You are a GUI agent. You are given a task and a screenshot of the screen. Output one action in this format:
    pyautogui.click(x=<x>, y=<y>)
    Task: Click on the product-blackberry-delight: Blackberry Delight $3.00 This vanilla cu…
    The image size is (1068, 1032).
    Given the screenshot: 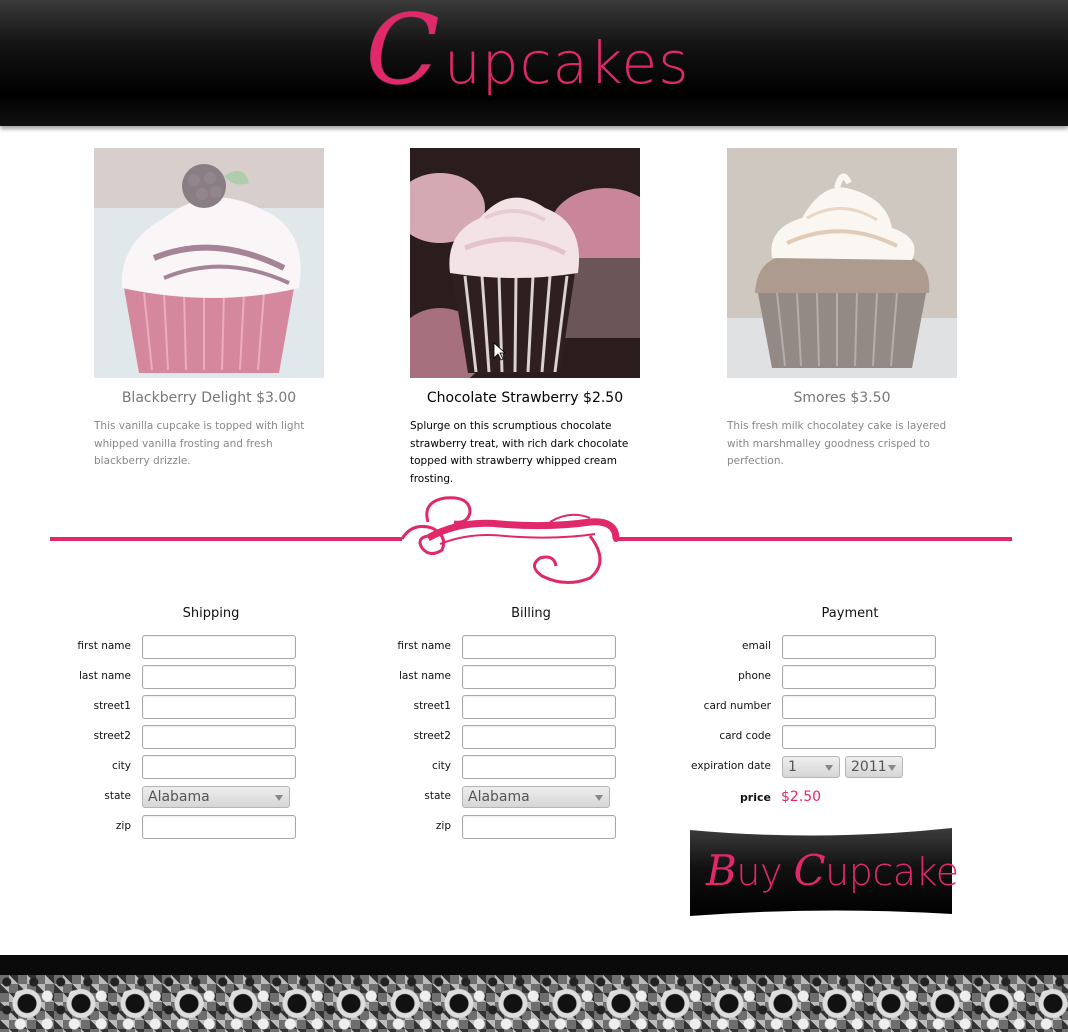 What is the action you would take?
    pyautogui.click(x=214, y=309)
    